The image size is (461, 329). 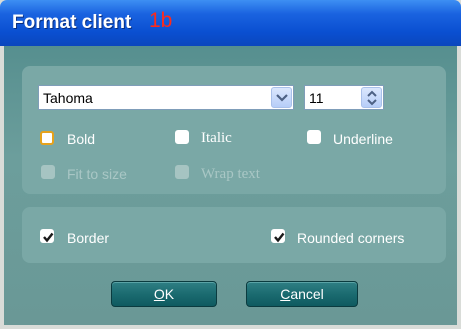 What do you see at coordinates (169, 294) in the screenshot?
I see `ok-label-rest: K` at bounding box center [169, 294].